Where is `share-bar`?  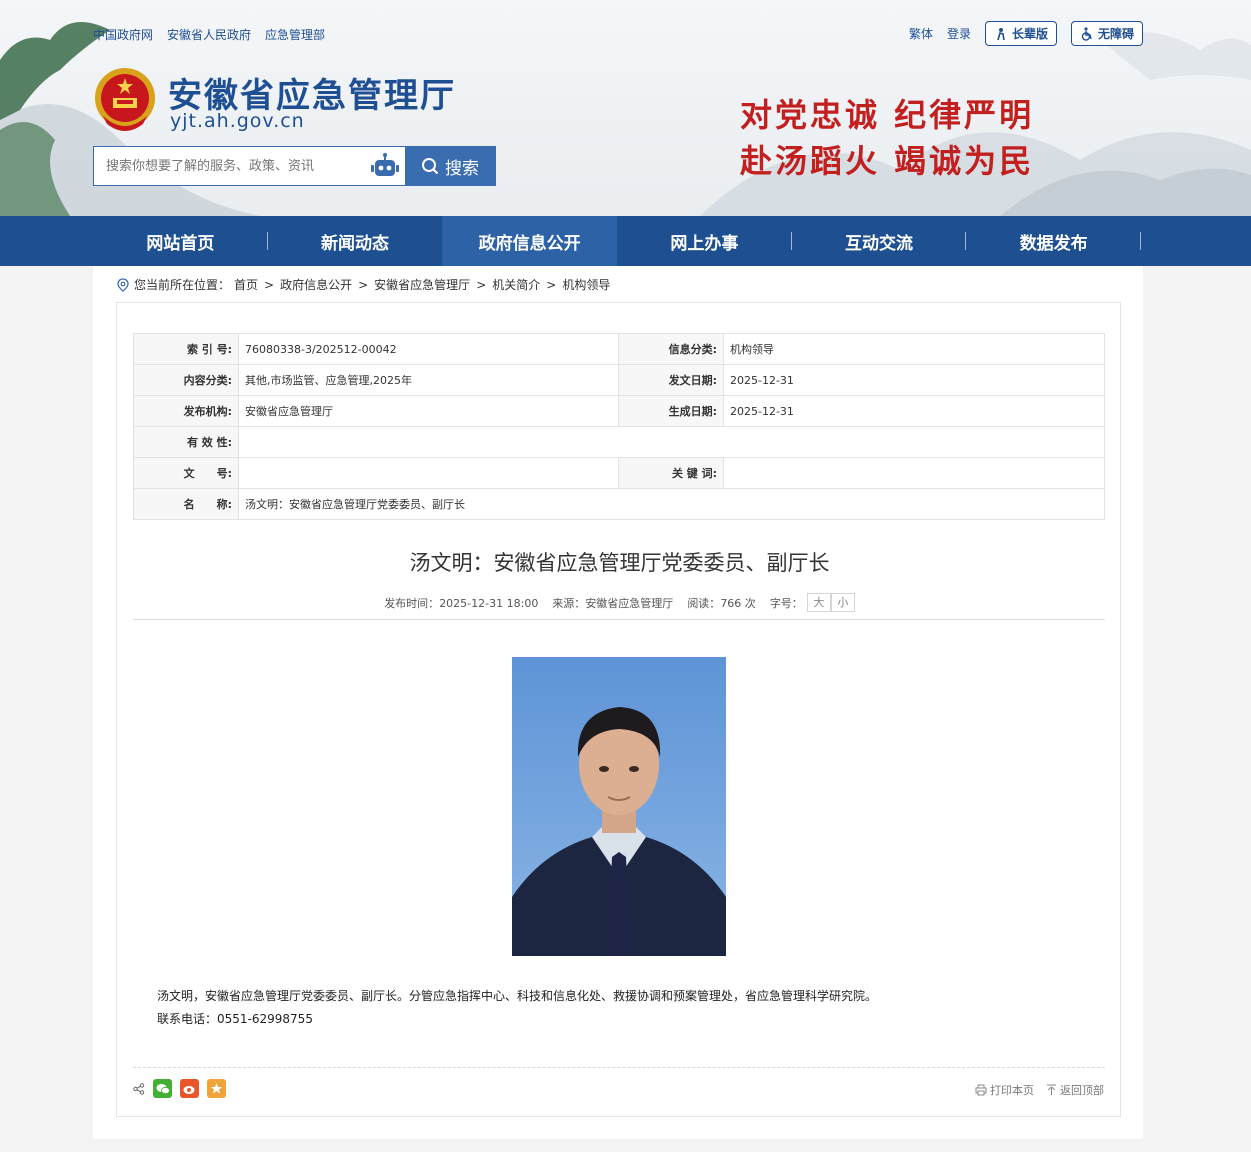
share-bar is located at coordinates (179, 1088).